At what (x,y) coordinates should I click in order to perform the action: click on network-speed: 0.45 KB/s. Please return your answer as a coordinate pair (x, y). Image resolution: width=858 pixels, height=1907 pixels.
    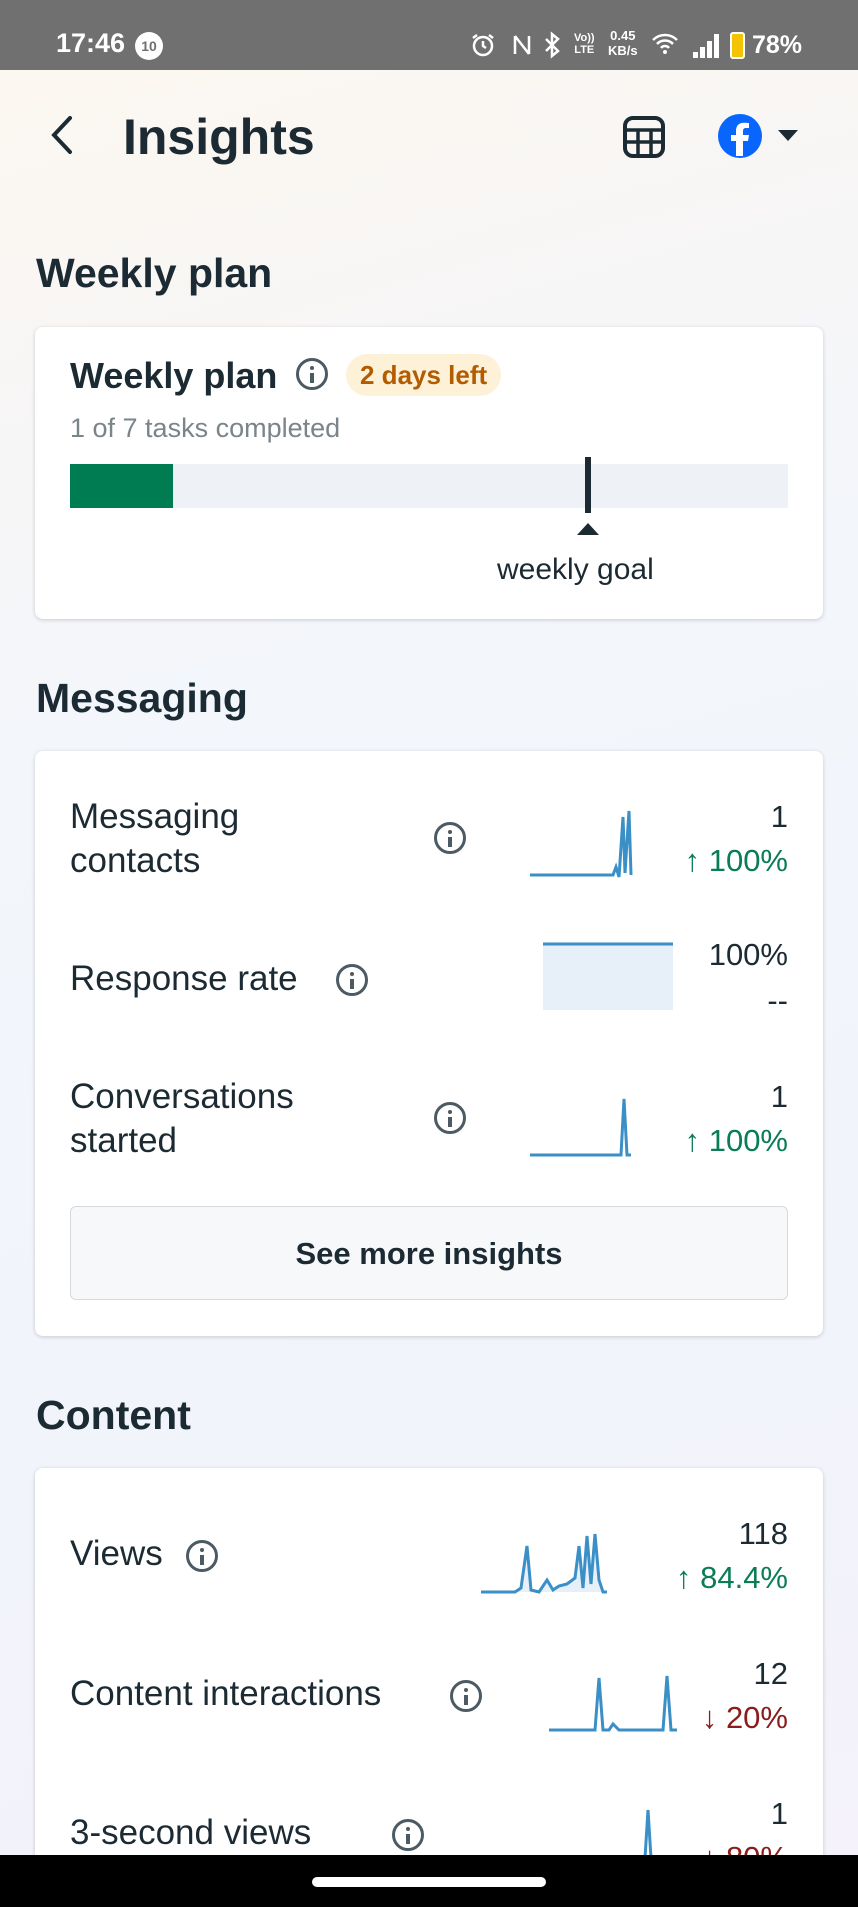
    Looking at the image, I should click on (623, 43).